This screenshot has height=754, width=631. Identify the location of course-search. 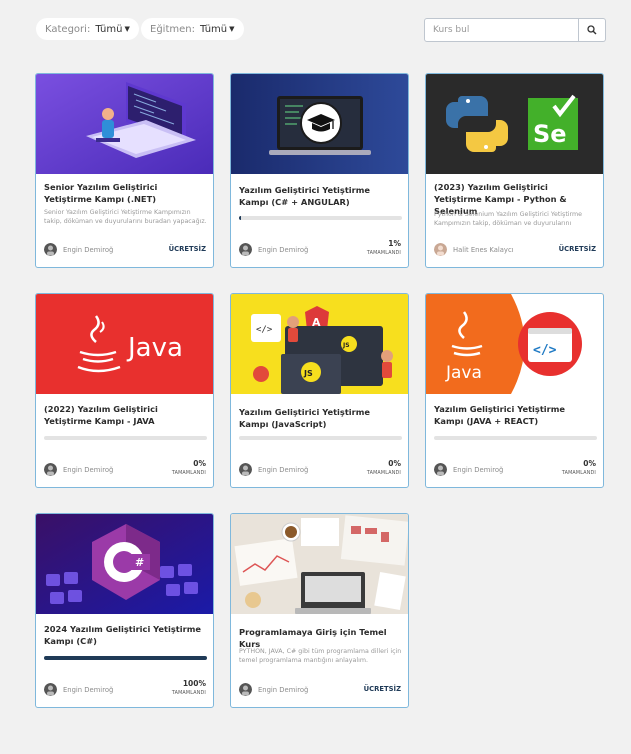
(515, 30).